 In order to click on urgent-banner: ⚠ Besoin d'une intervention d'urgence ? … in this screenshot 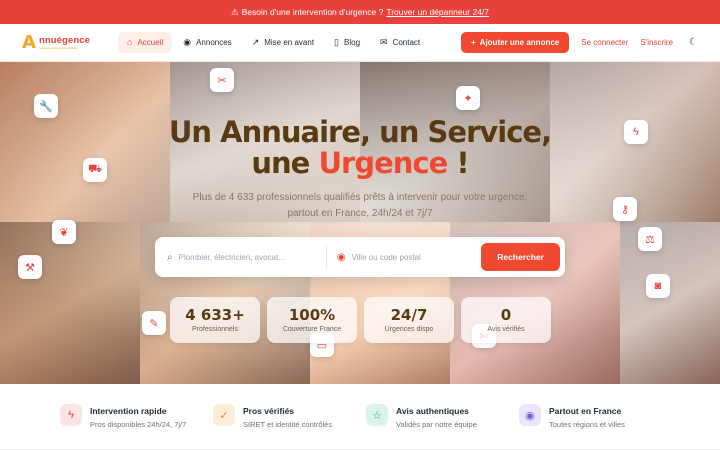, I will do `click(360, 12)`.